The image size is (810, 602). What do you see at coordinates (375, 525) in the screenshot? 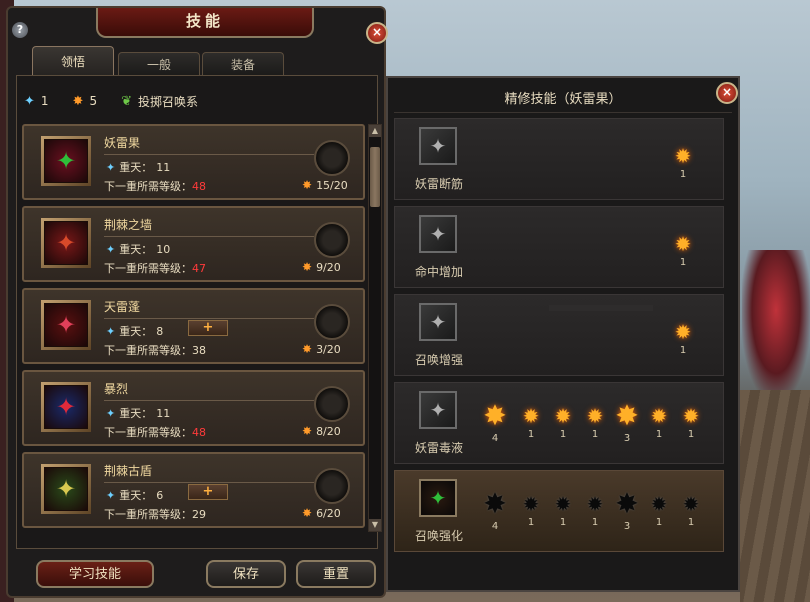
I see `scroll-down-icon: ▼` at bounding box center [375, 525].